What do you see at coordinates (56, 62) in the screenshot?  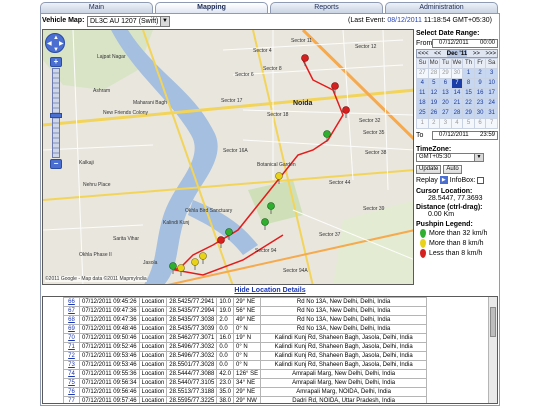 I see `zoom-in-button: +` at bounding box center [56, 62].